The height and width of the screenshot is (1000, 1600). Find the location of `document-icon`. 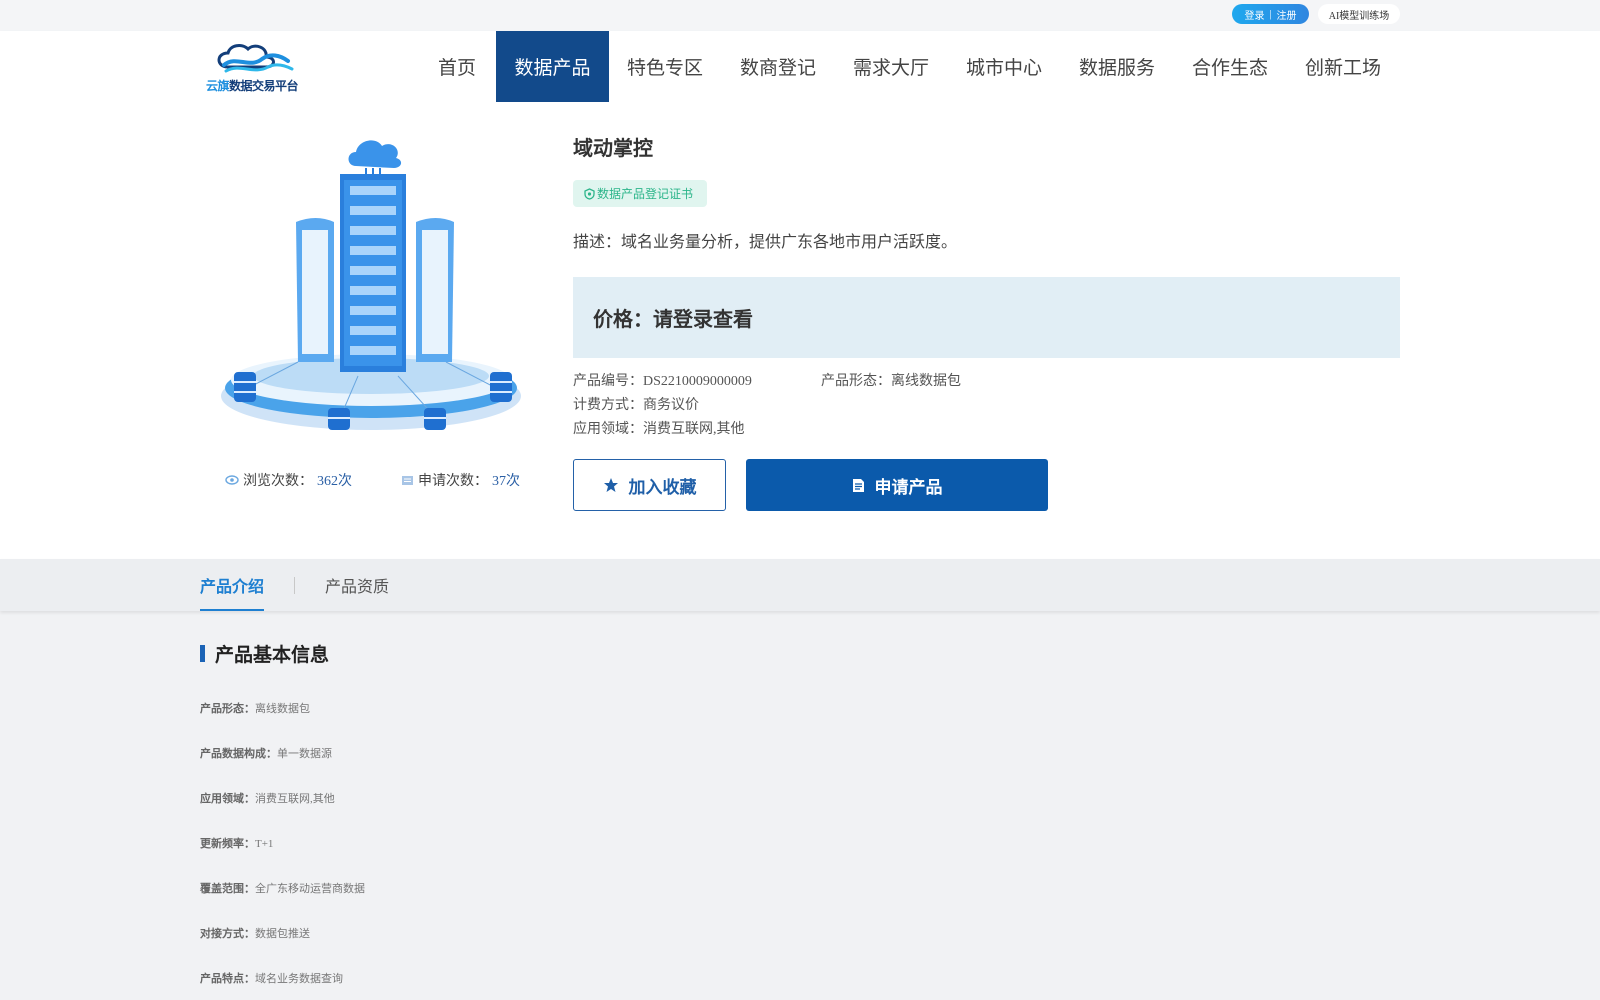

document-icon is located at coordinates (407, 480).